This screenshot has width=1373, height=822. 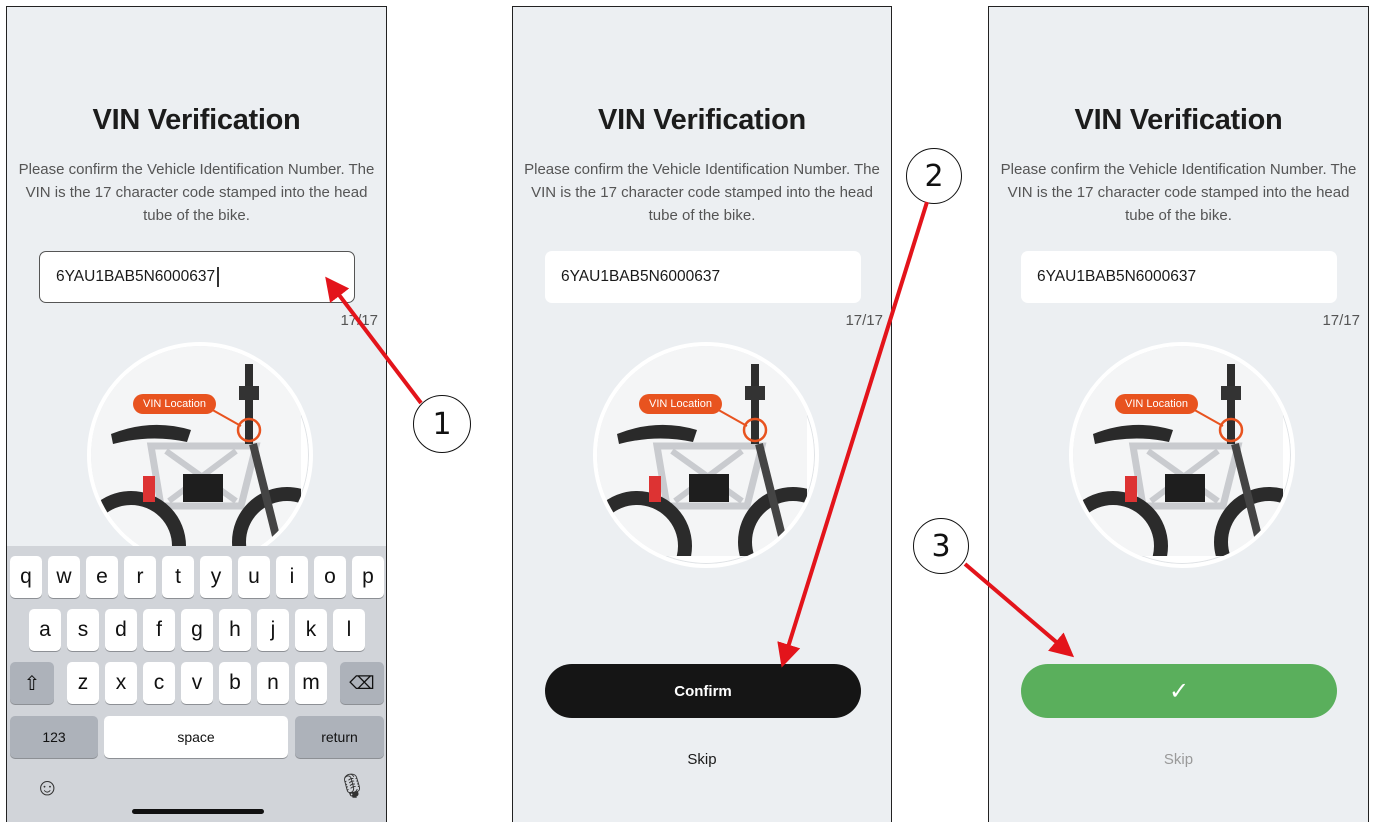 I want to click on key-c: c, so click(x=159, y=683).